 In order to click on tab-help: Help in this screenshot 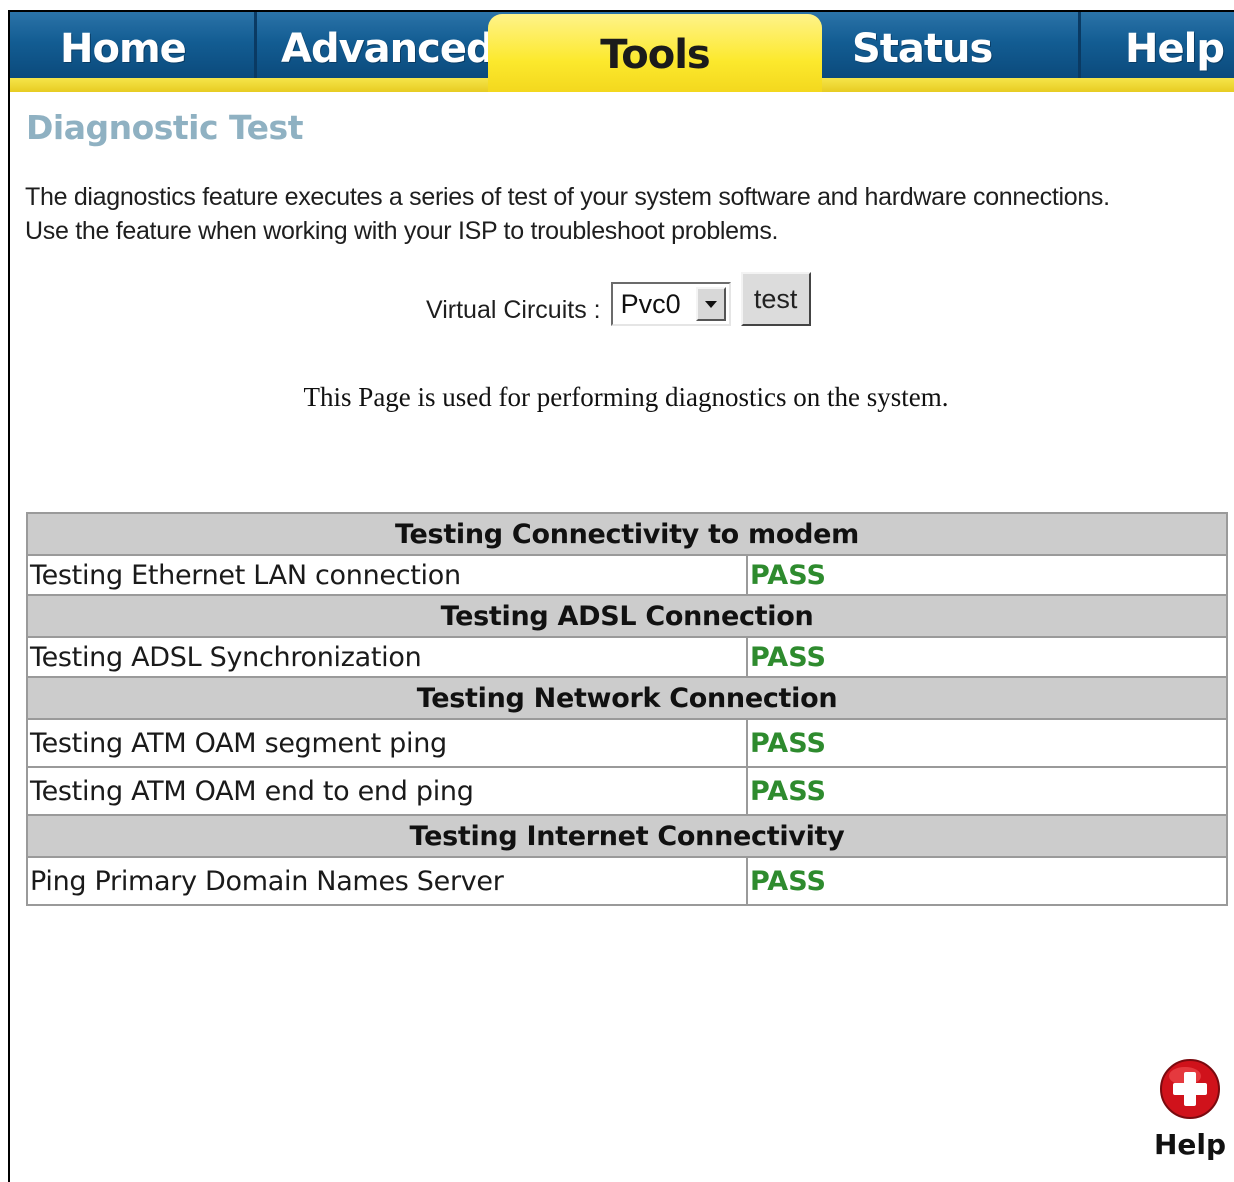, I will do `click(1156, 45)`.